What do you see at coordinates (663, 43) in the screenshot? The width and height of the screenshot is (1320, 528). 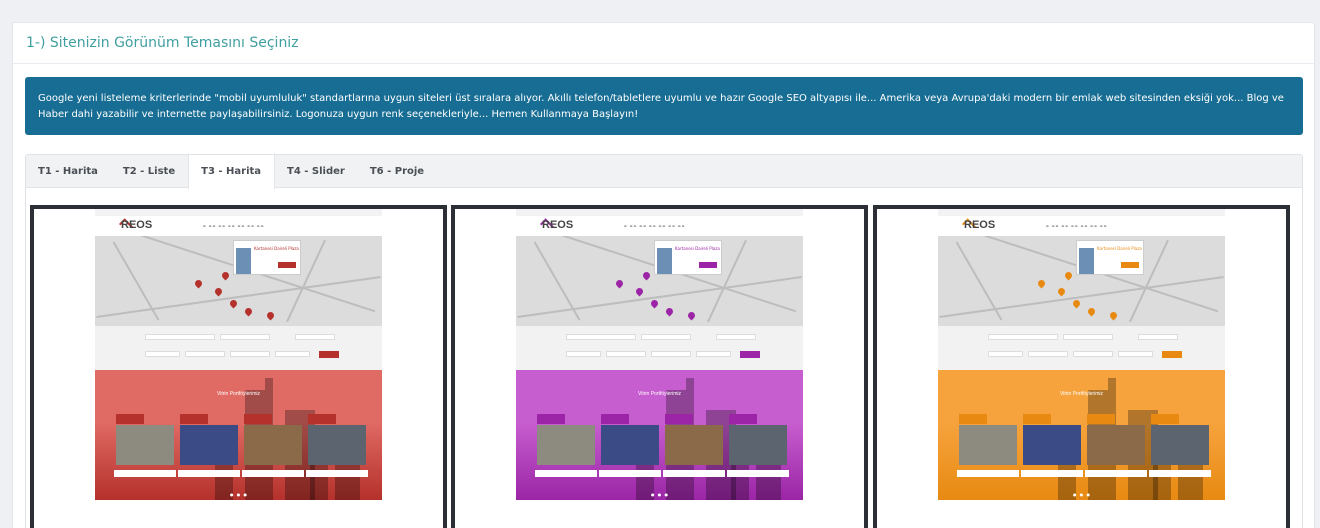 I see `panel-title: 1-) Sitenizin Görünüm Temasını Seçiniz` at bounding box center [663, 43].